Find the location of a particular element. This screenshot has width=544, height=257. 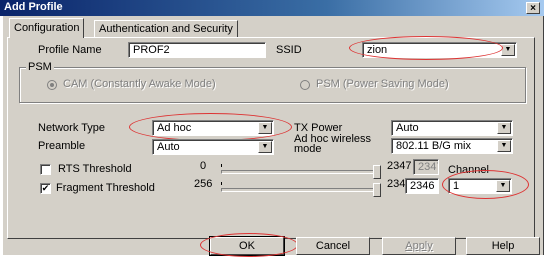

title-bar: Add Profile × is located at coordinates (272, 8).